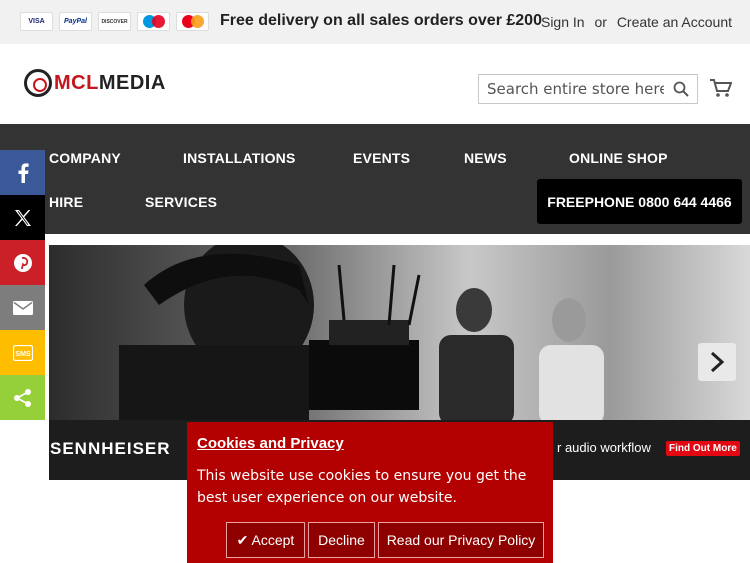  Describe the element at coordinates (38, 83) in the screenshot. I see `logo-mark-icon` at that location.